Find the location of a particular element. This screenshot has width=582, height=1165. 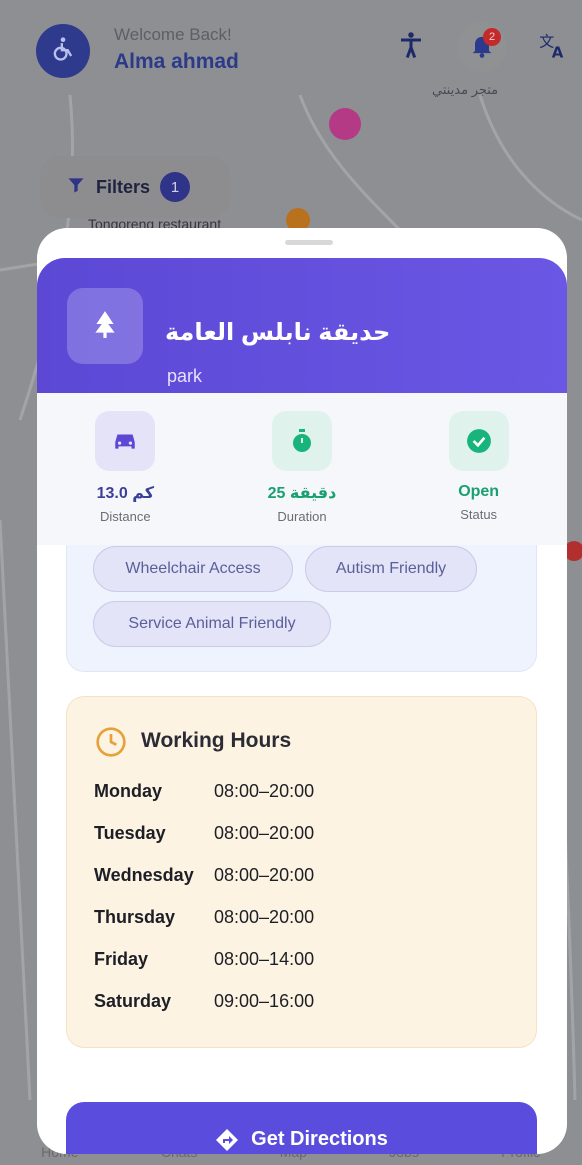

hours-day: Friday is located at coordinates (121, 959).